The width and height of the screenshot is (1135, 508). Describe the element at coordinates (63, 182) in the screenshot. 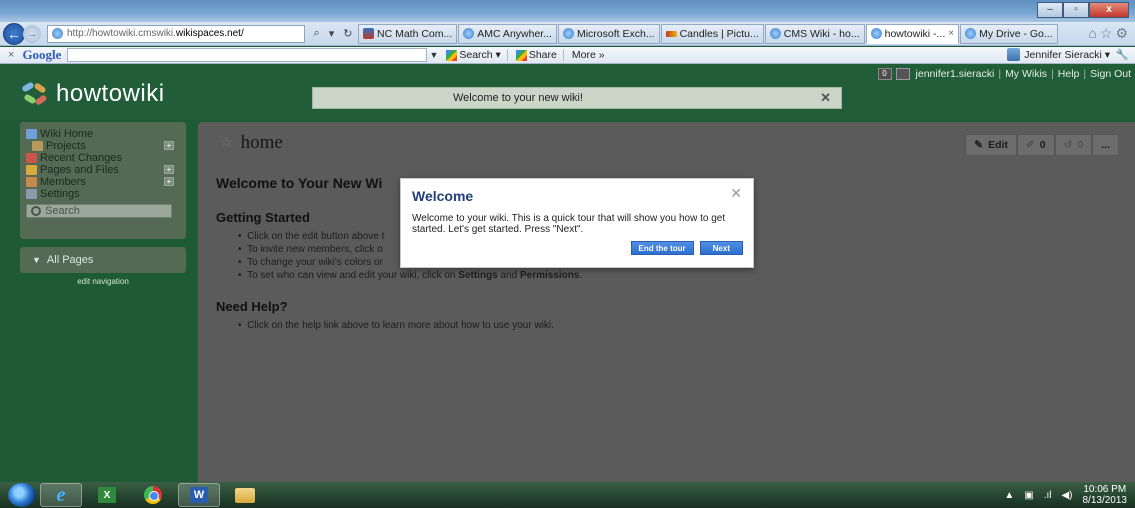

I see `sidebar-item-label: Members` at that location.